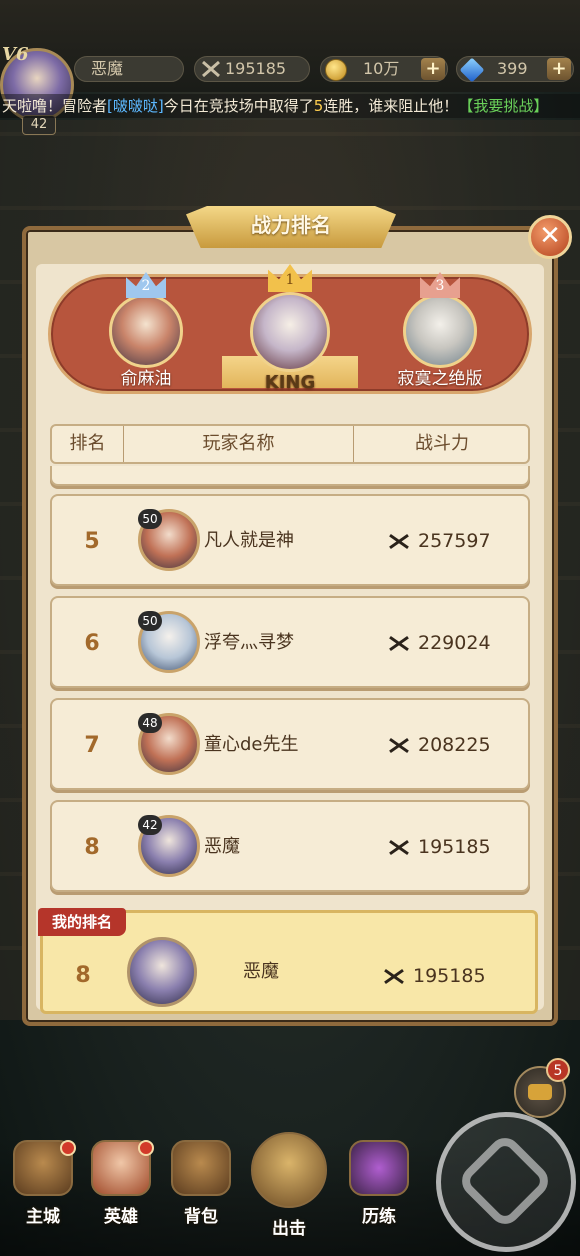 This screenshot has height=1256, width=580. I want to click on table-row: 5 50 凡人就是神 257597, so click(290, 540).